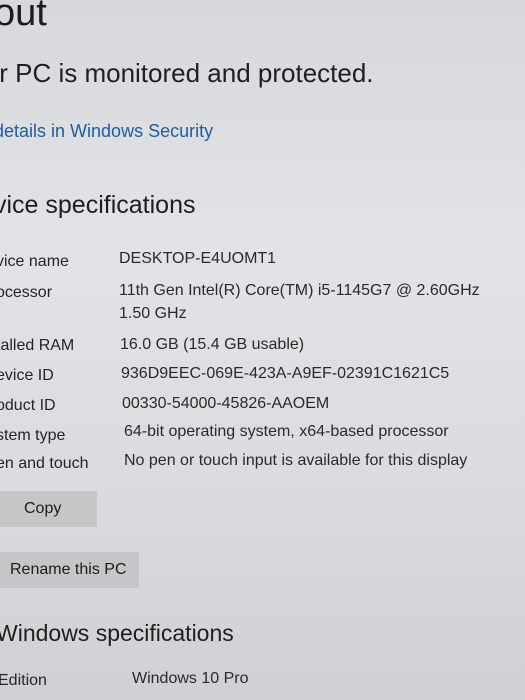  What do you see at coordinates (26, 292) in the screenshot?
I see `processor-label: ocessor` at bounding box center [26, 292].